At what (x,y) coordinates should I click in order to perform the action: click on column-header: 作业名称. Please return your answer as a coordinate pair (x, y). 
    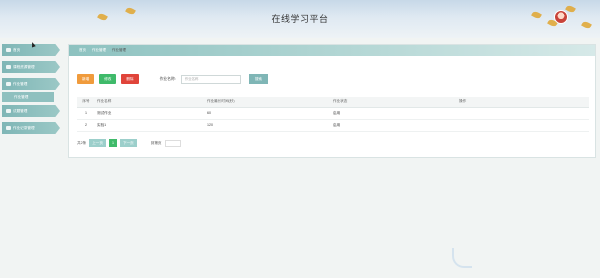
    Looking at the image, I should click on (150, 102).